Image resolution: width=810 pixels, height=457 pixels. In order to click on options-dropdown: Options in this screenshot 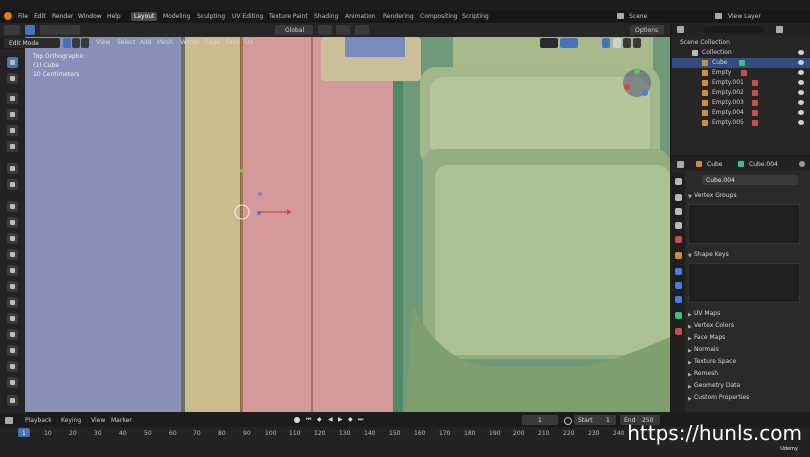, I will do `click(647, 30)`.